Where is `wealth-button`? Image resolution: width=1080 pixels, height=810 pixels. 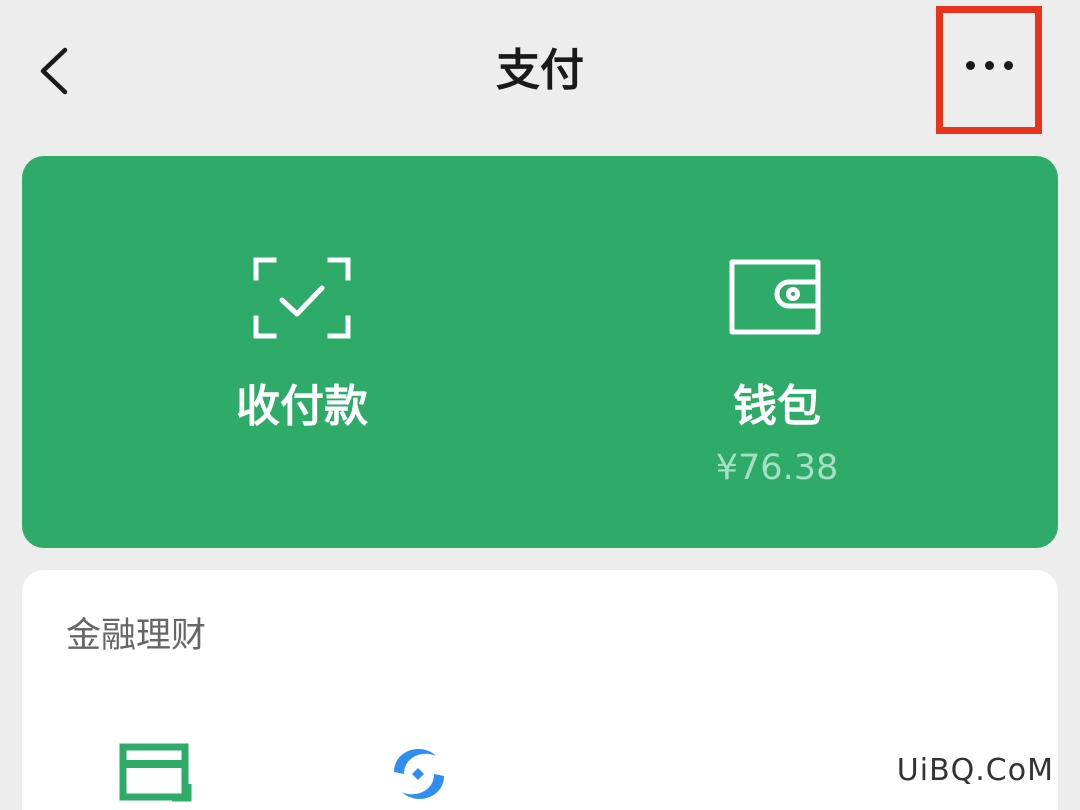 wealth-button is located at coordinates (419, 776).